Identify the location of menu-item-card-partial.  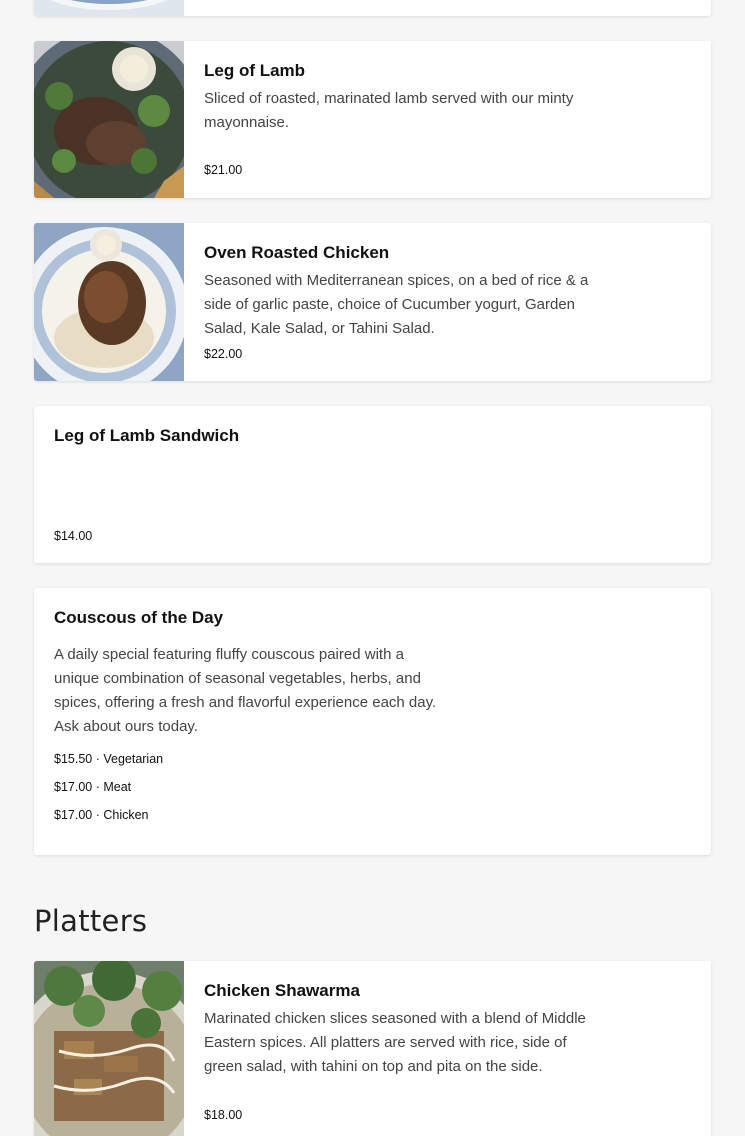
(372, 8).